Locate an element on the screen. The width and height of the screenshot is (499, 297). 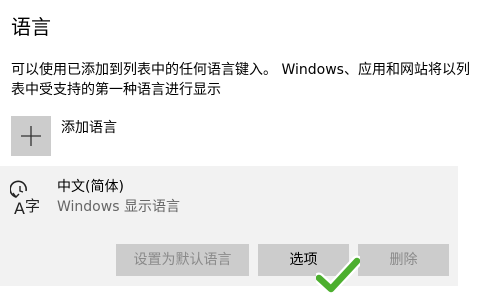
add-language-button: 添加语言 is located at coordinates (64, 136).